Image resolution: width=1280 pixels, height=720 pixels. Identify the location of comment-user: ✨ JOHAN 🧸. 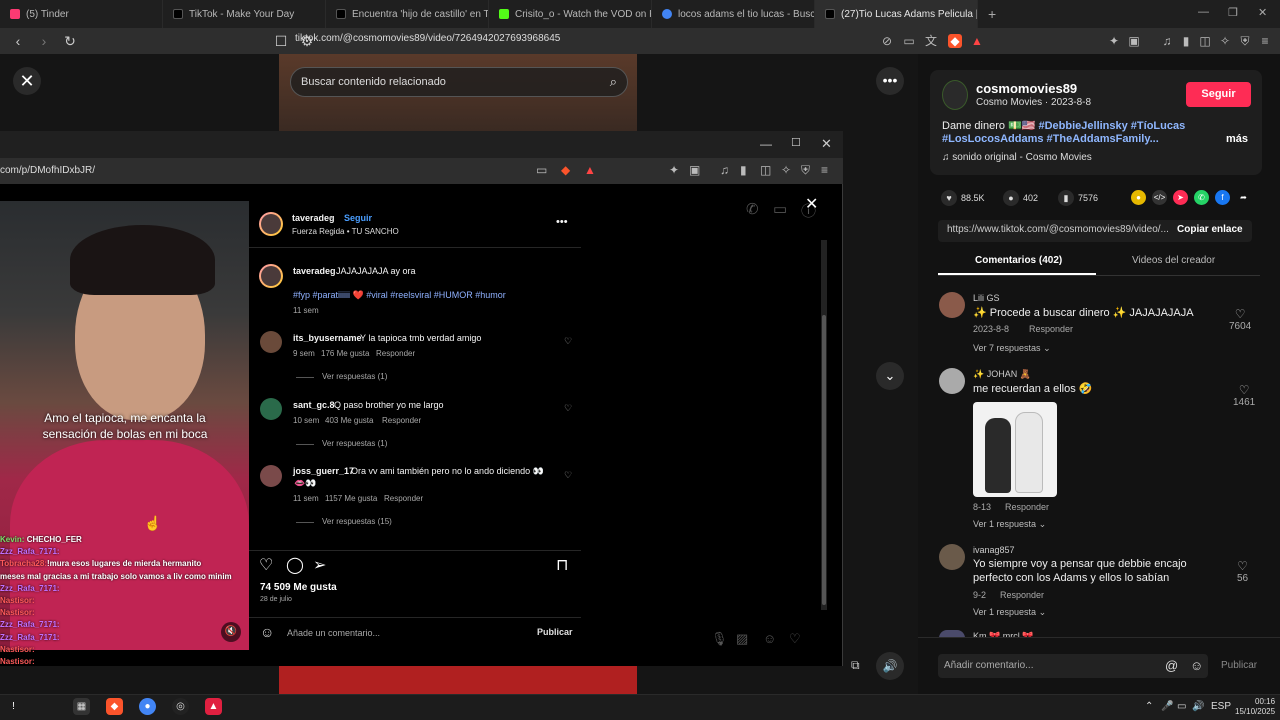
(1002, 374).